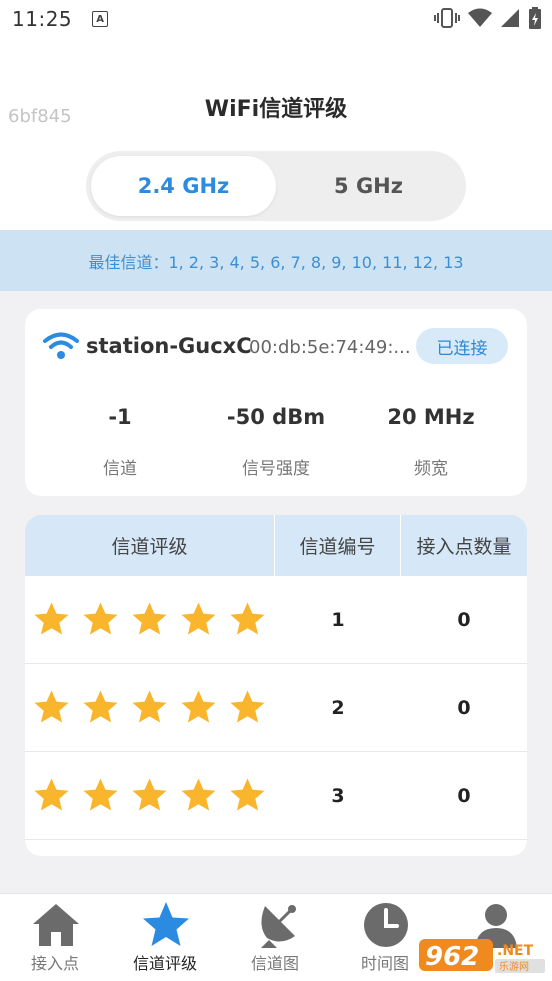 The height and width of the screenshot is (981, 552). I want to click on table-row: 30, so click(276, 796).